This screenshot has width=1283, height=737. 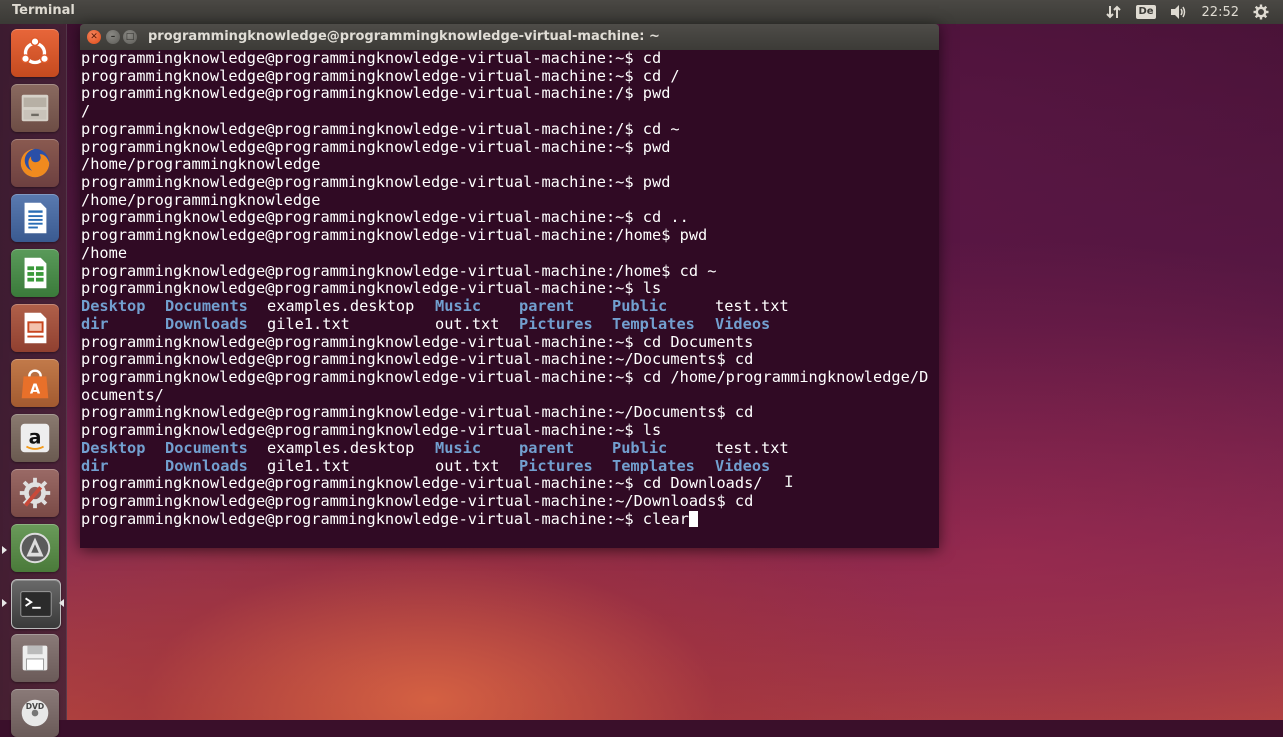 I want to click on shopping-bag-icon: A, so click(x=35, y=384).